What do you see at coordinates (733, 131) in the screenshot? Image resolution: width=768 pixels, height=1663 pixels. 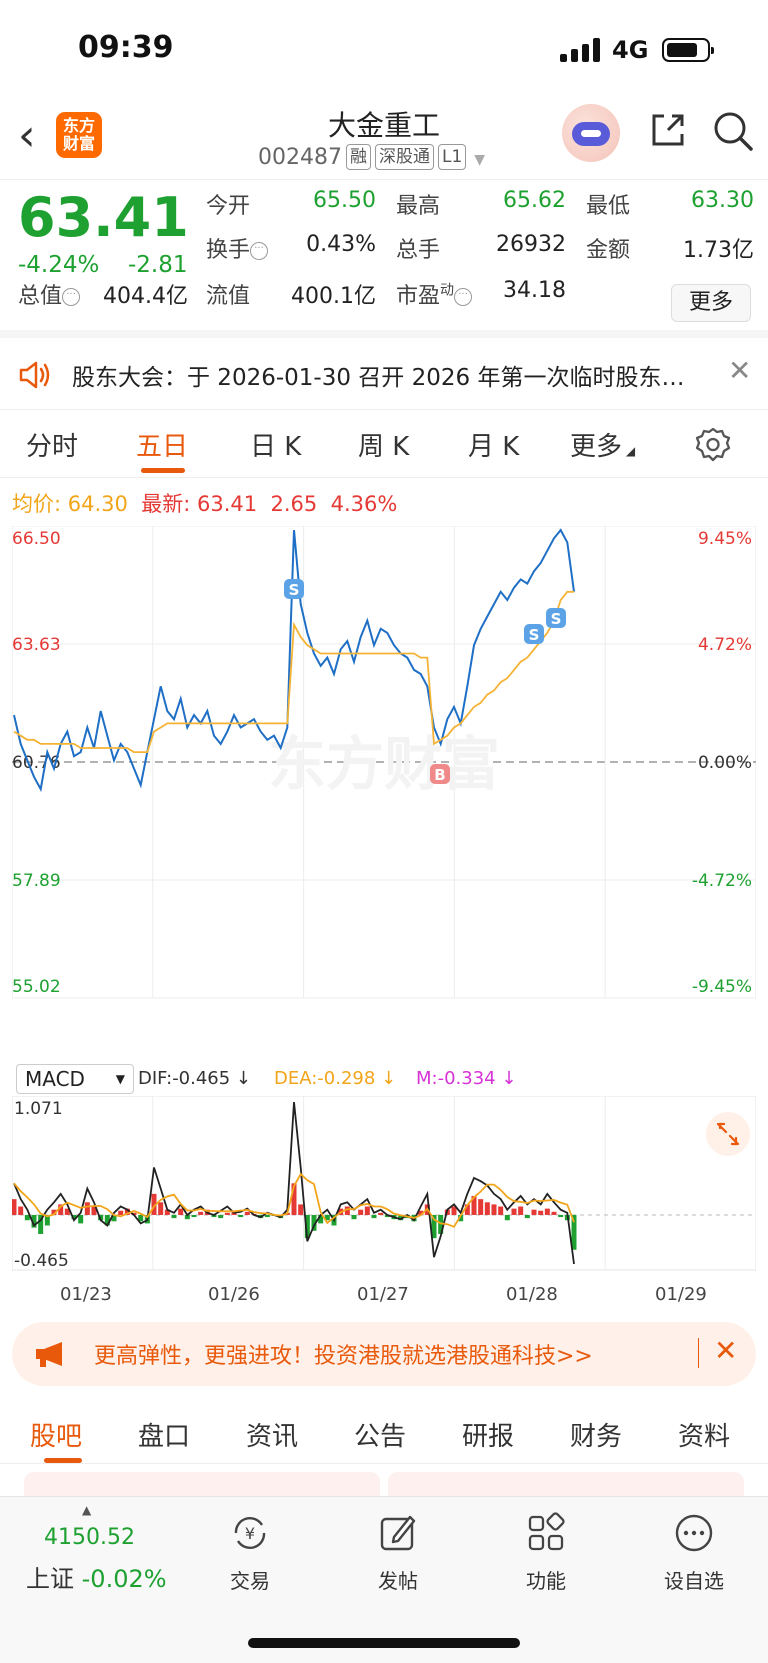 I see `search-icon` at bounding box center [733, 131].